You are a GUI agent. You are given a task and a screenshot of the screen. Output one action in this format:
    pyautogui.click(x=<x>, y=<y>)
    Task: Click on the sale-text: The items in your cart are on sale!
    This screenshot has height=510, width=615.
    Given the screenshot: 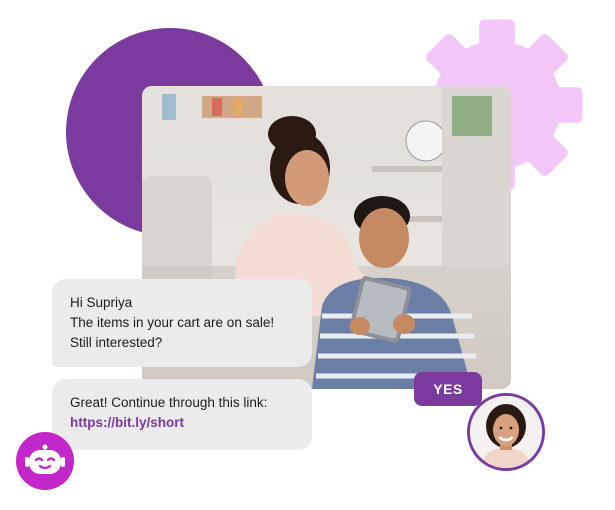 What is the action you would take?
    pyautogui.click(x=172, y=322)
    